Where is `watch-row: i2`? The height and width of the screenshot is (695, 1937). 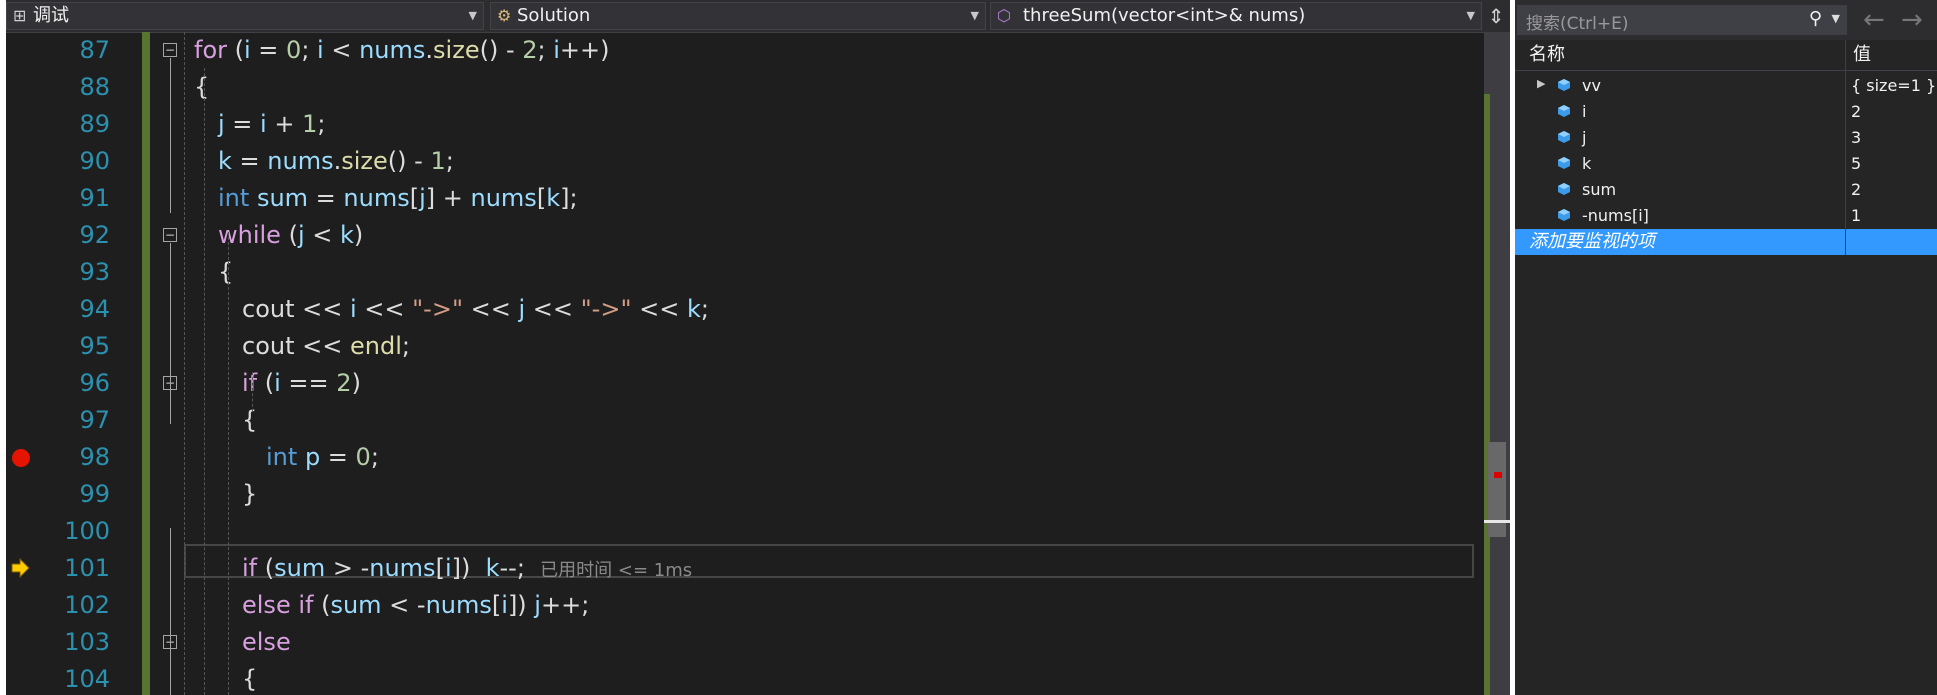 watch-row: i2 is located at coordinates (1726, 112).